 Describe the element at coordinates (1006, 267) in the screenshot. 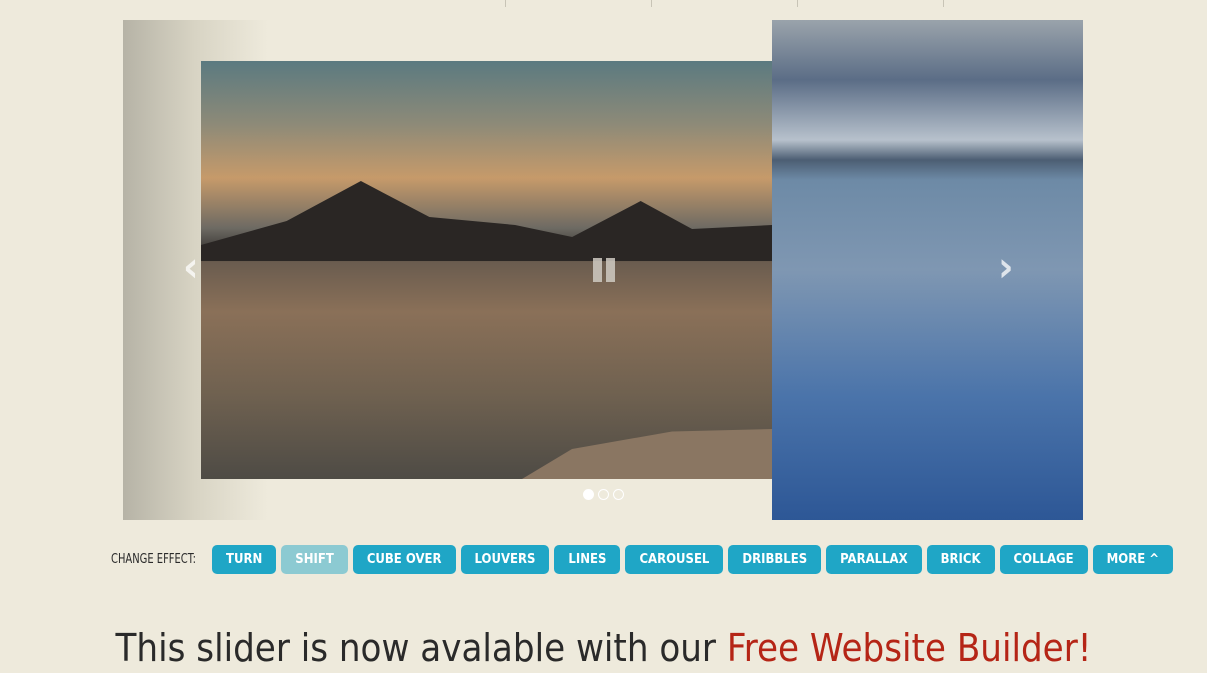

I see `chevron-right-icon: ›` at that location.